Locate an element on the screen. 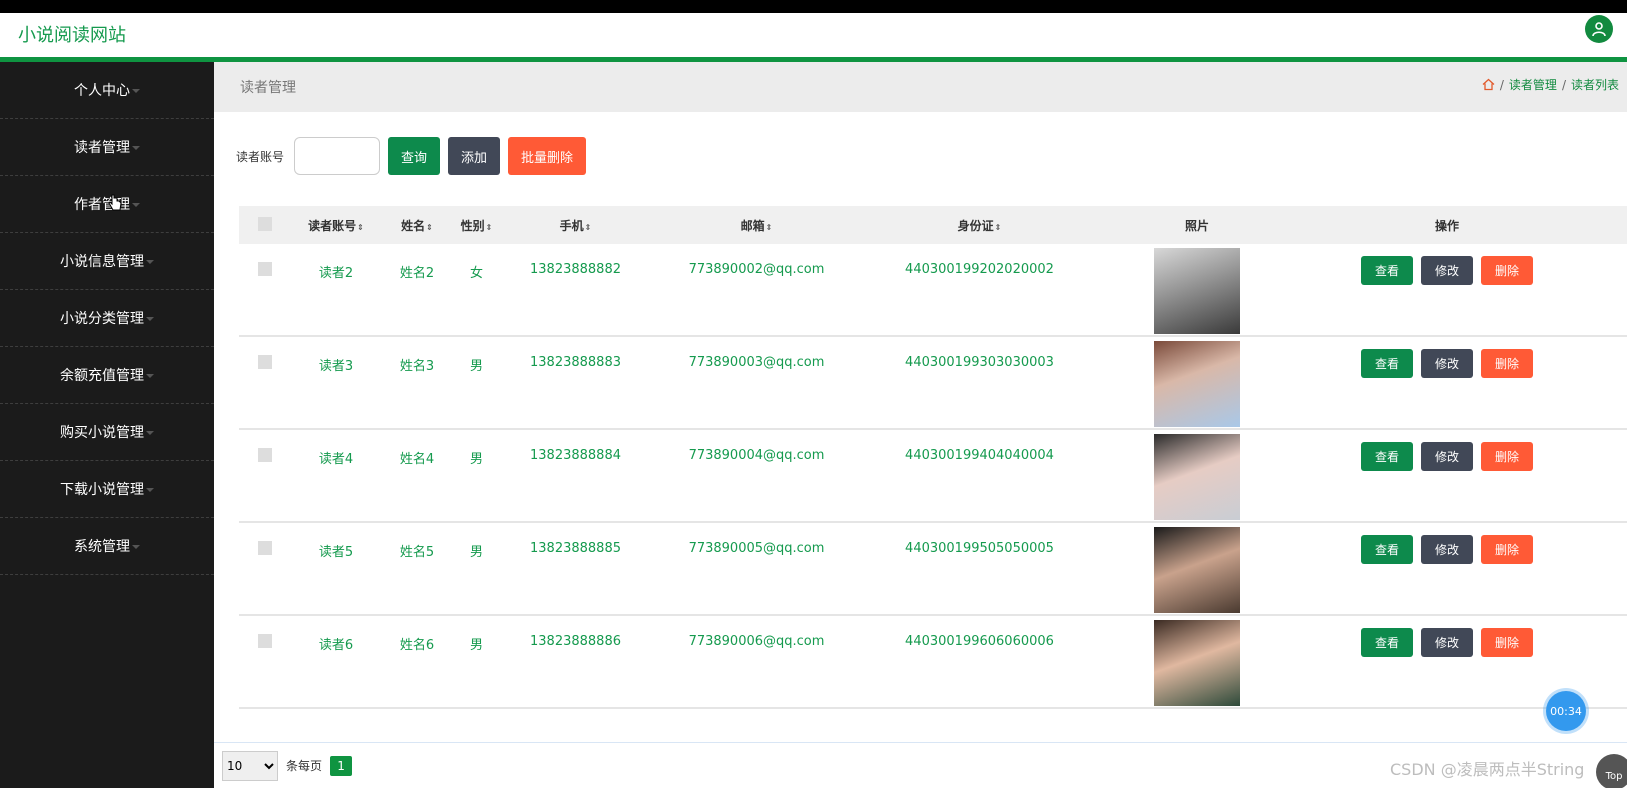 This screenshot has width=1627, height=788. cell-email: 773890006@qq.com is located at coordinates (756, 641).